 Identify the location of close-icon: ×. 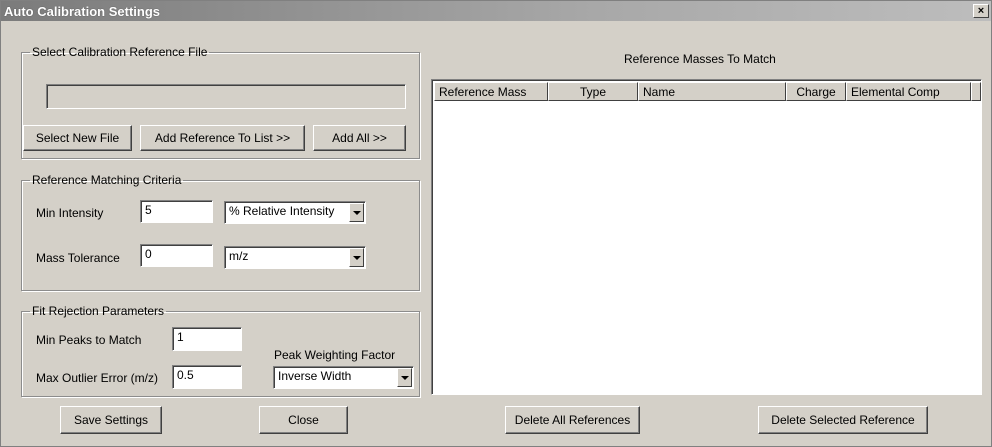
(981, 11).